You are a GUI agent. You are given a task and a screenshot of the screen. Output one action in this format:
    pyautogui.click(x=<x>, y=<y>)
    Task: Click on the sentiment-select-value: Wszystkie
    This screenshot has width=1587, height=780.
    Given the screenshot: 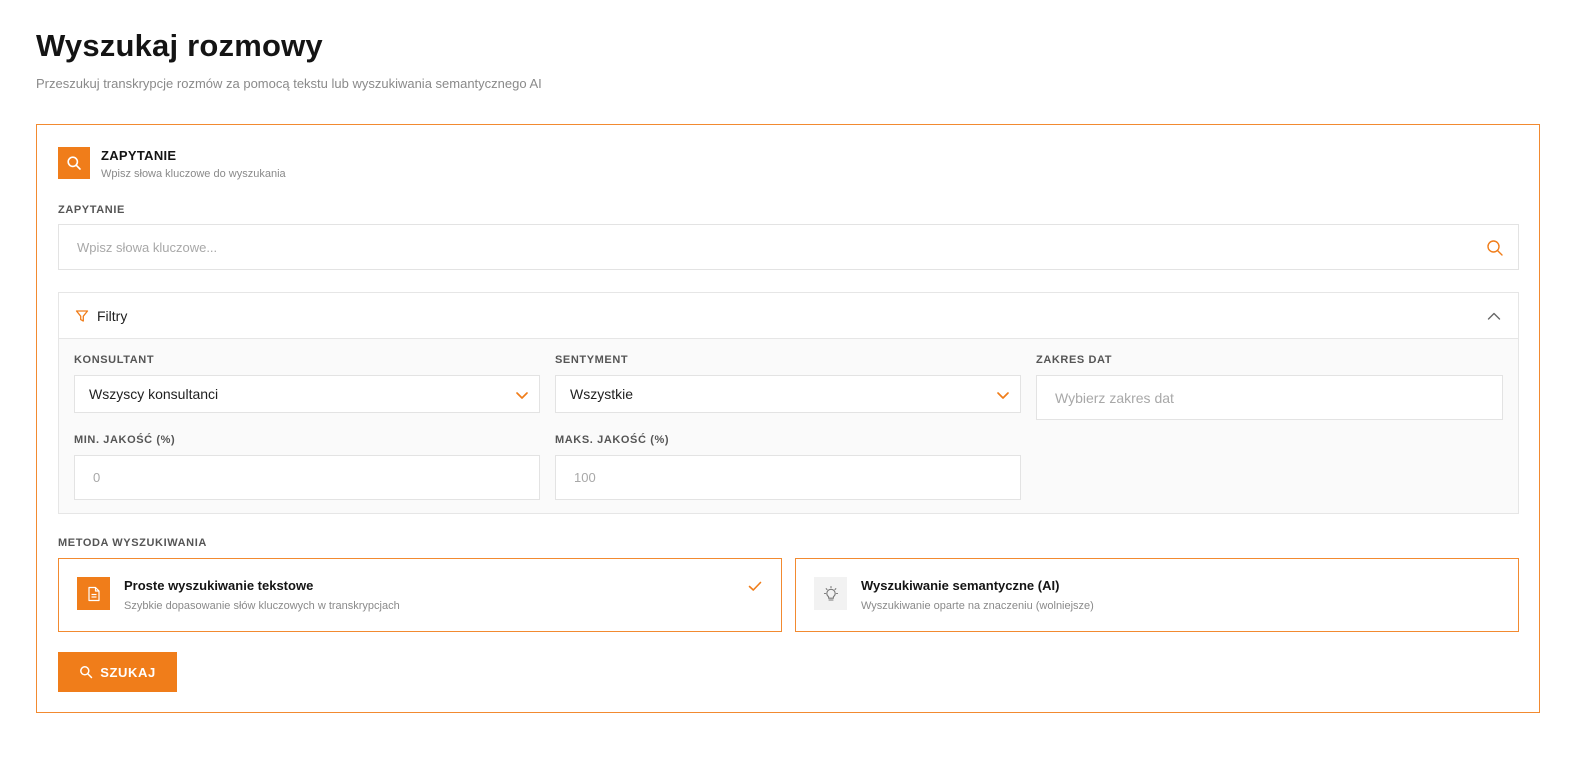 What is the action you would take?
    pyautogui.click(x=601, y=394)
    